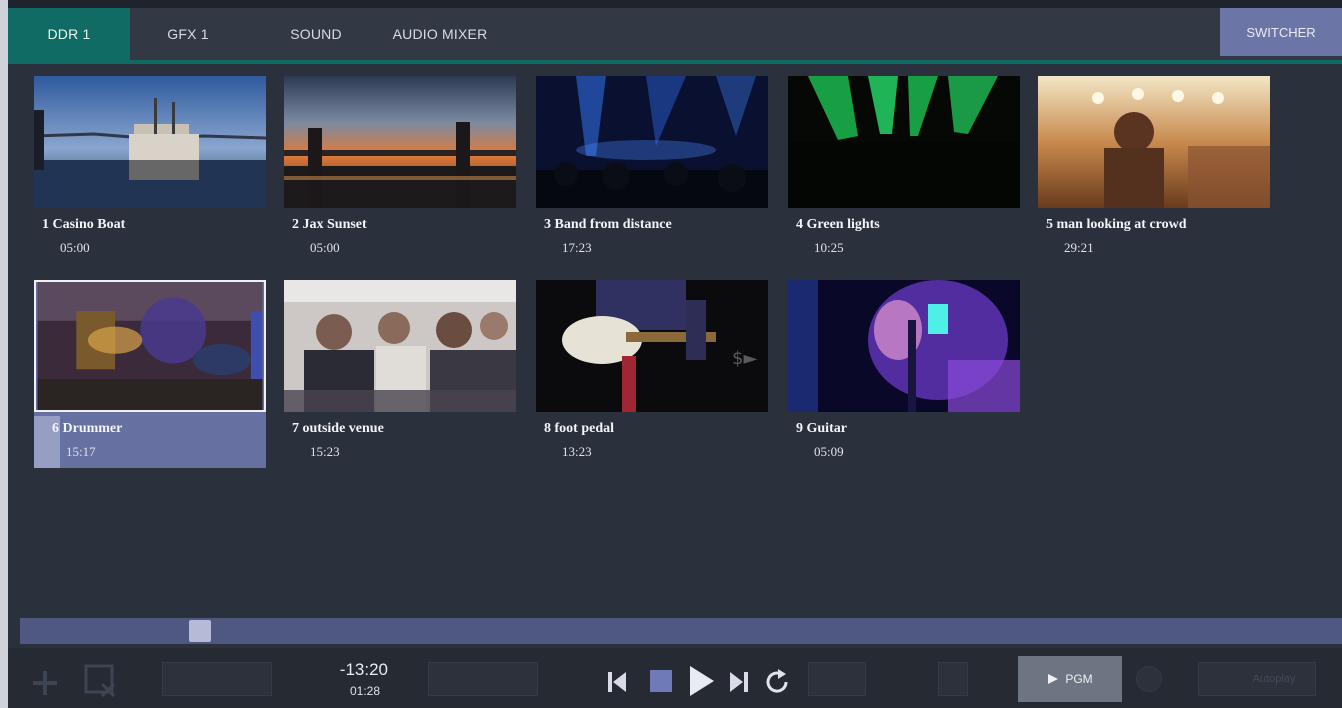 The image size is (1342, 708). What do you see at coordinates (675, 678) in the screenshot?
I see `transport-bar: -13:20 01:28 PGM Autoplay` at bounding box center [675, 678].